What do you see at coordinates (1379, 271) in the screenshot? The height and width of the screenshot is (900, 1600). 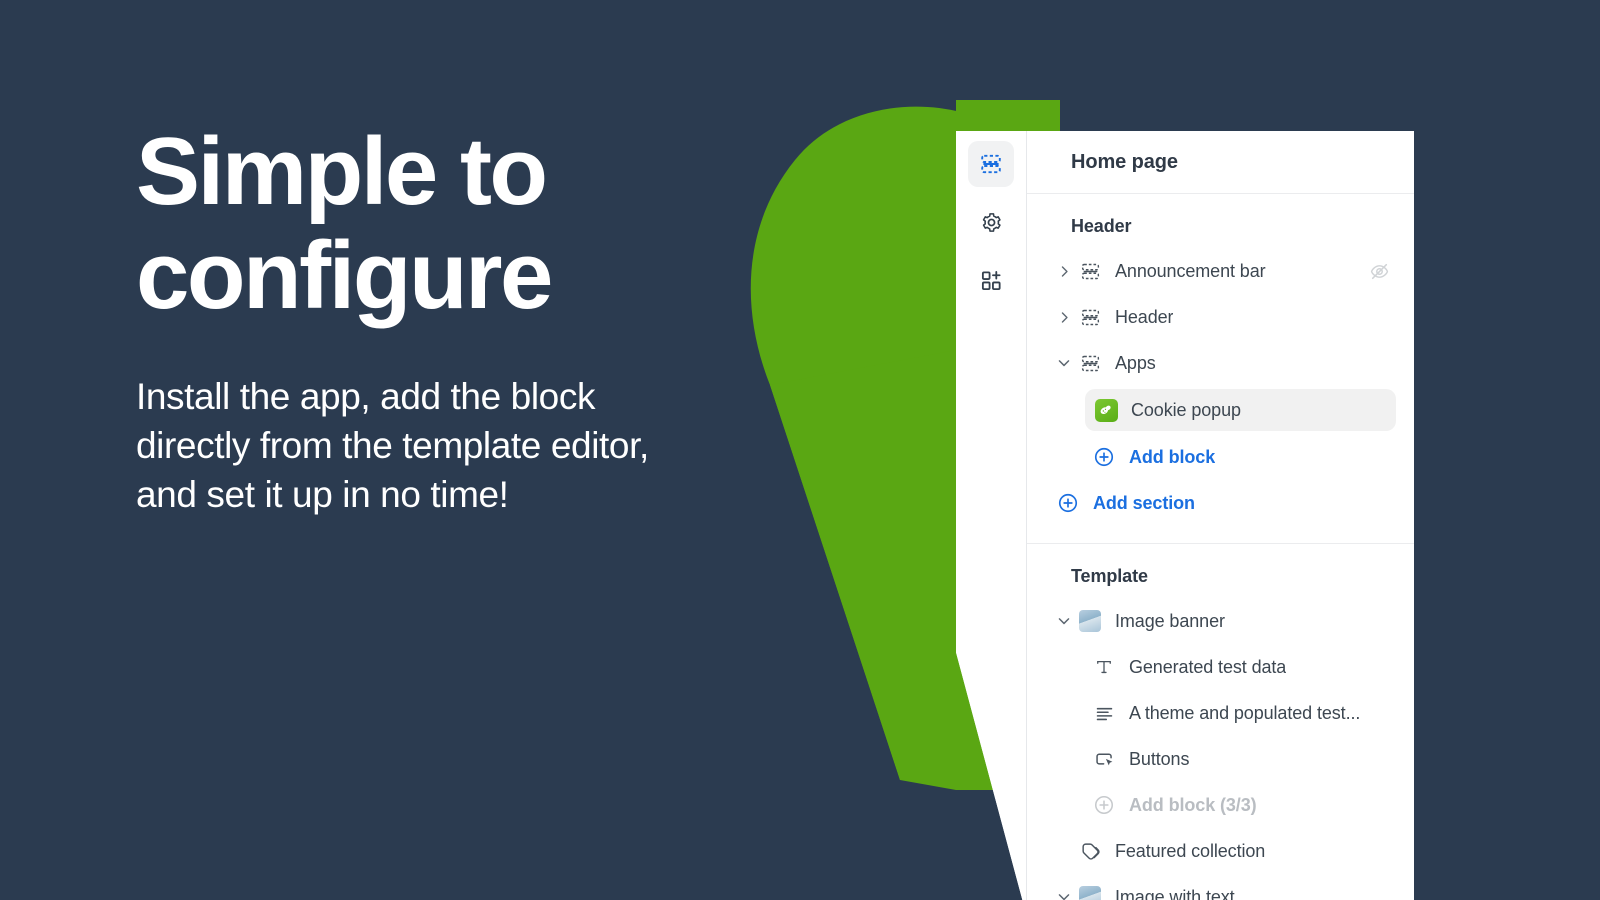 I see `eye-off-icon` at bounding box center [1379, 271].